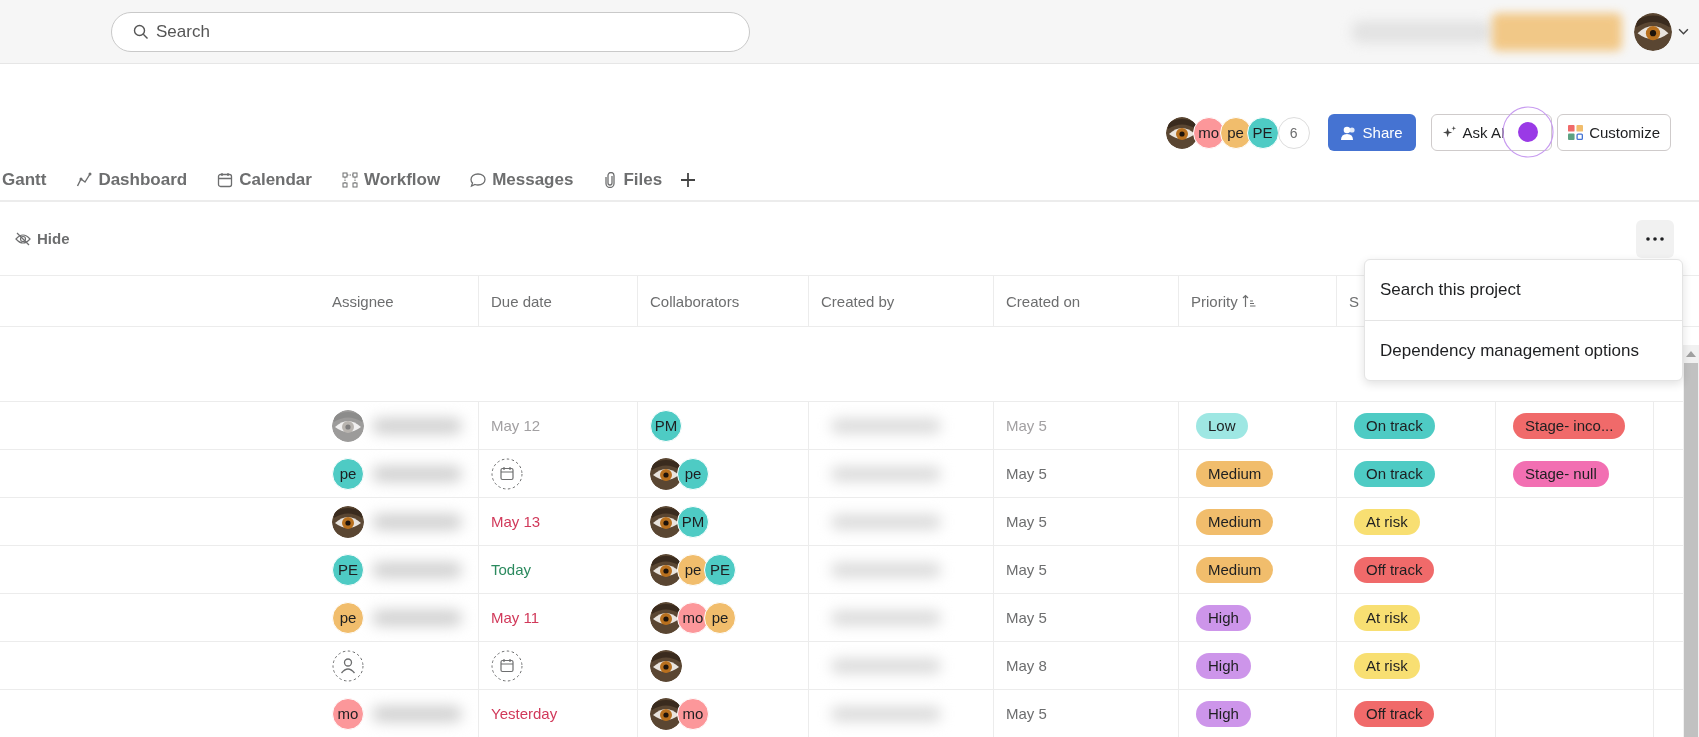  What do you see at coordinates (1614, 132) in the screenshot?
I see `customize-button: Customize` at bounding box center [1614, 132].